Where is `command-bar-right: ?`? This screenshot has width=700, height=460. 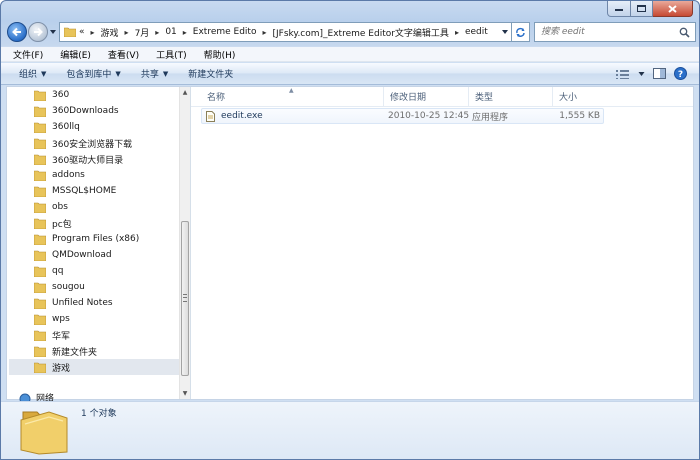
command-bar-right: ? is located at coordinates (647, 73).